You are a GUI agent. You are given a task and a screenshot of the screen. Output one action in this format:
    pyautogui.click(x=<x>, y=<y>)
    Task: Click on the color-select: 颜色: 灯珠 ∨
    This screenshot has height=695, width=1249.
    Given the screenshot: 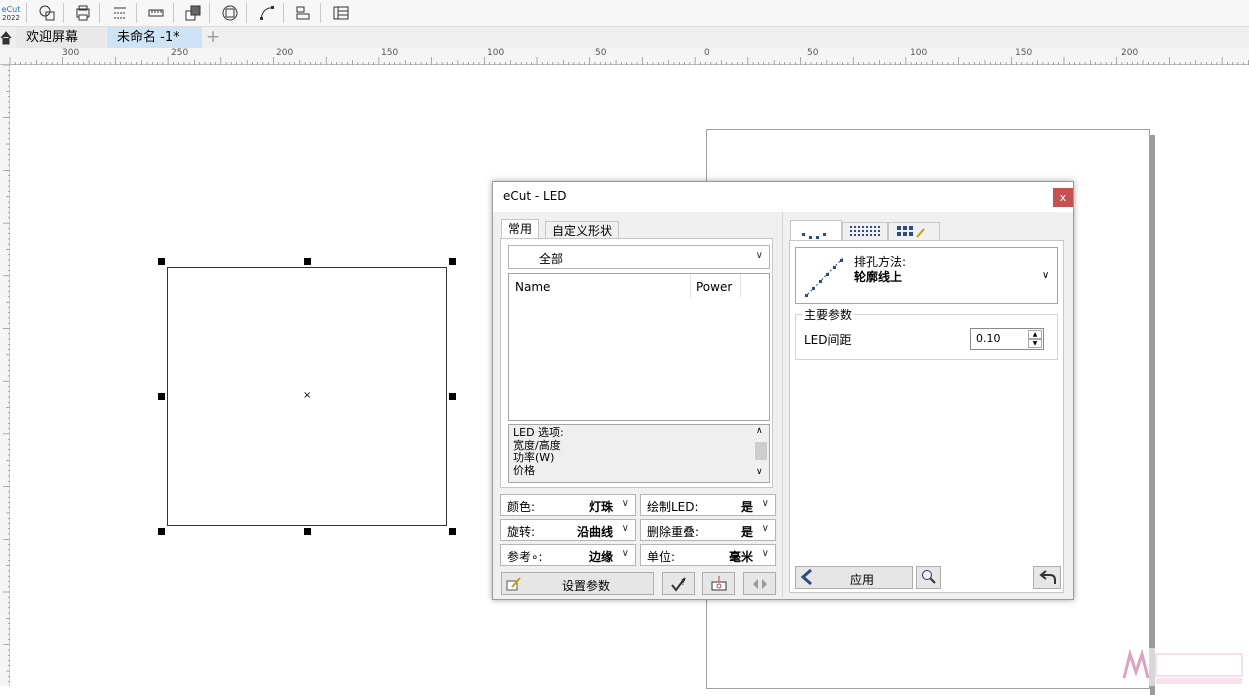 What is the action you would take?
    pyautogui.click(x=568, y=505)
    